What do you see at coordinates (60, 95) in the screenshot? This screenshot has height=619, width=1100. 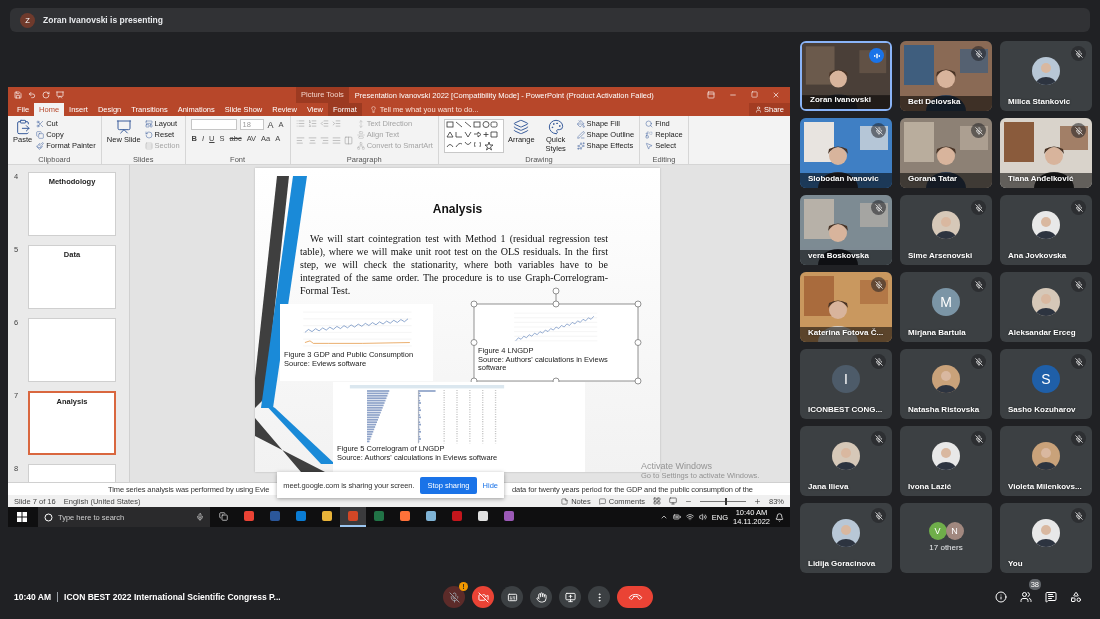 I see `slideshow-icon` at bounding box center [60, 95].